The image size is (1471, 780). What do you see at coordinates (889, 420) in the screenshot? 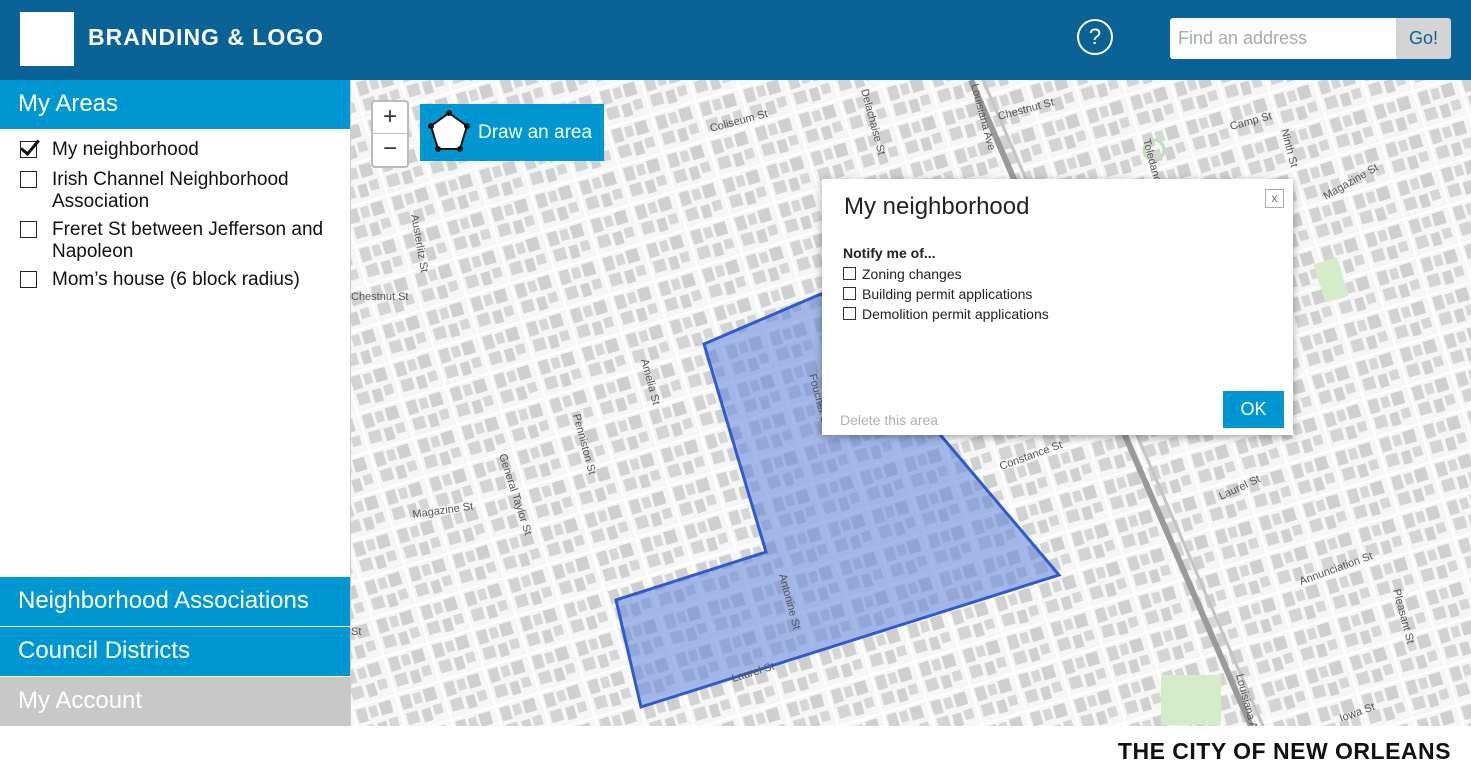
I see `delete-area-link: Delete this area` at bounding box center [889, 420].